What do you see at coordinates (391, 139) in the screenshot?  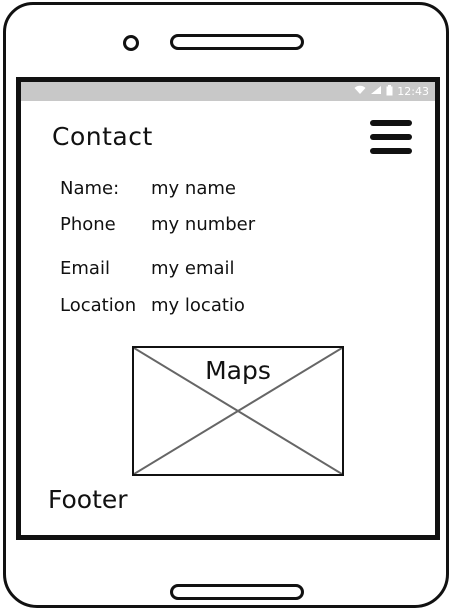 I see `hamburger-menu-icon` at bounding box center [391, 139].